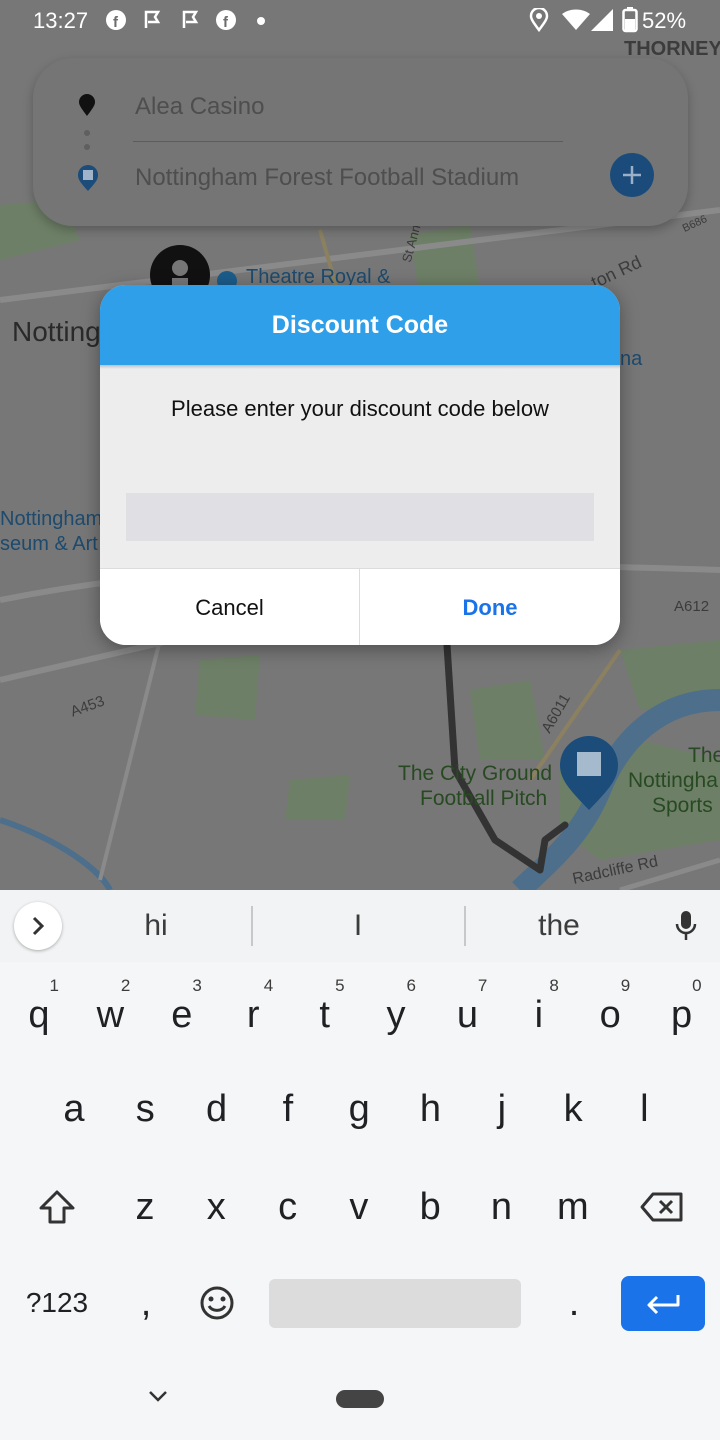 This screenshot has height=1440, width=720. Describe the element at coordinates (229, 607) in the screenshot. I see `cancel-button: Cancel` at that location.